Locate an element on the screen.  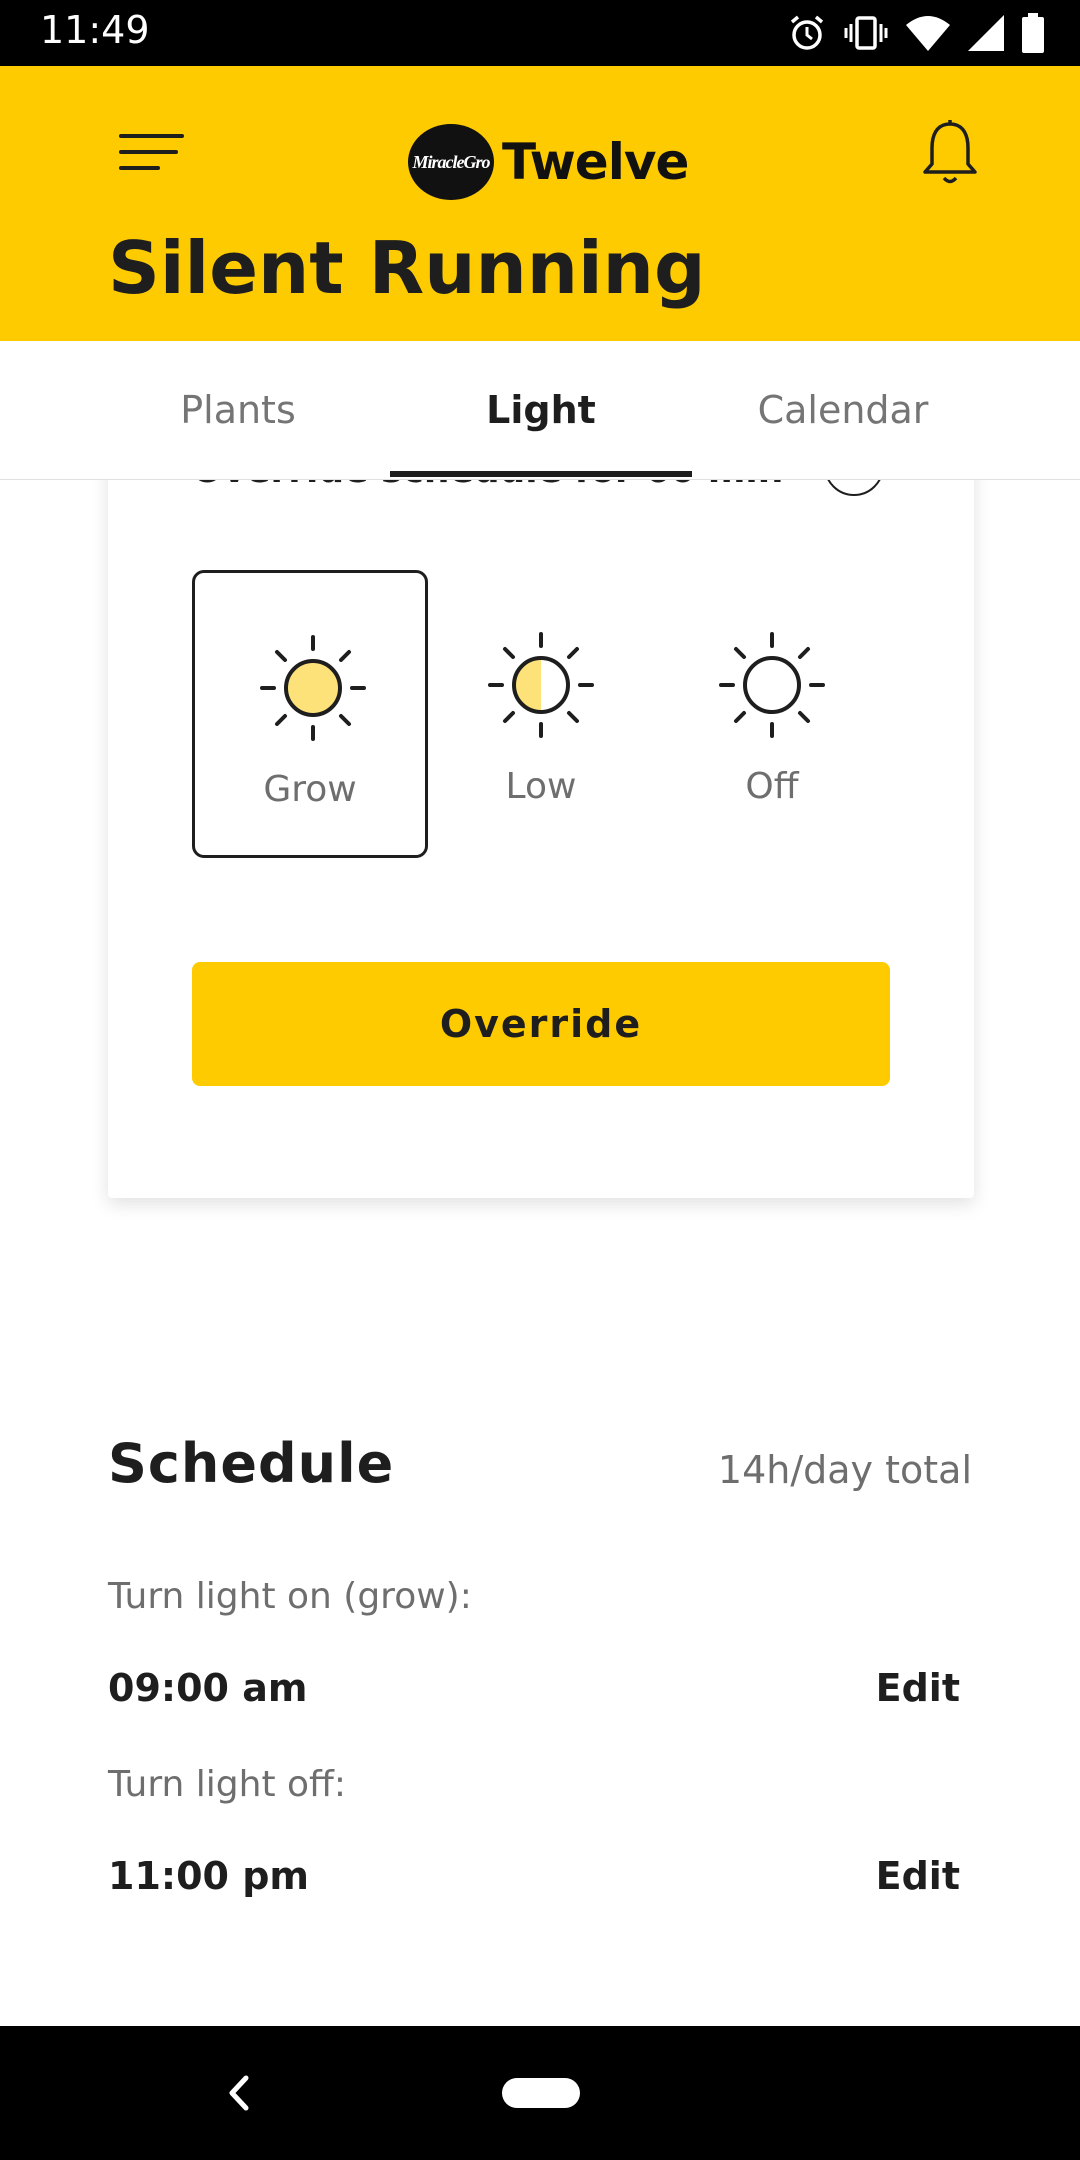
bell-icon is located at coordinates (950, 152).